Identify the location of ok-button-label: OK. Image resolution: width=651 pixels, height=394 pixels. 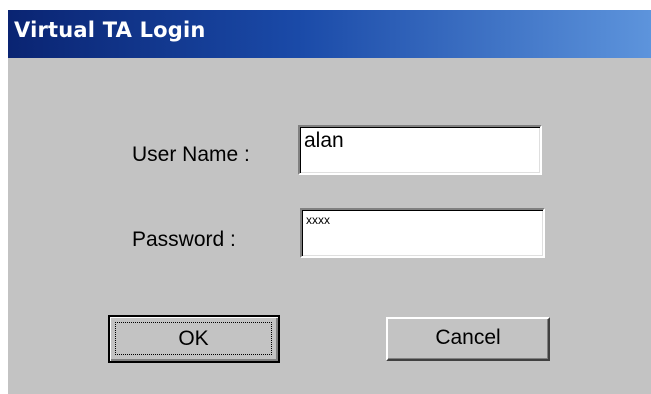
(193, 338).